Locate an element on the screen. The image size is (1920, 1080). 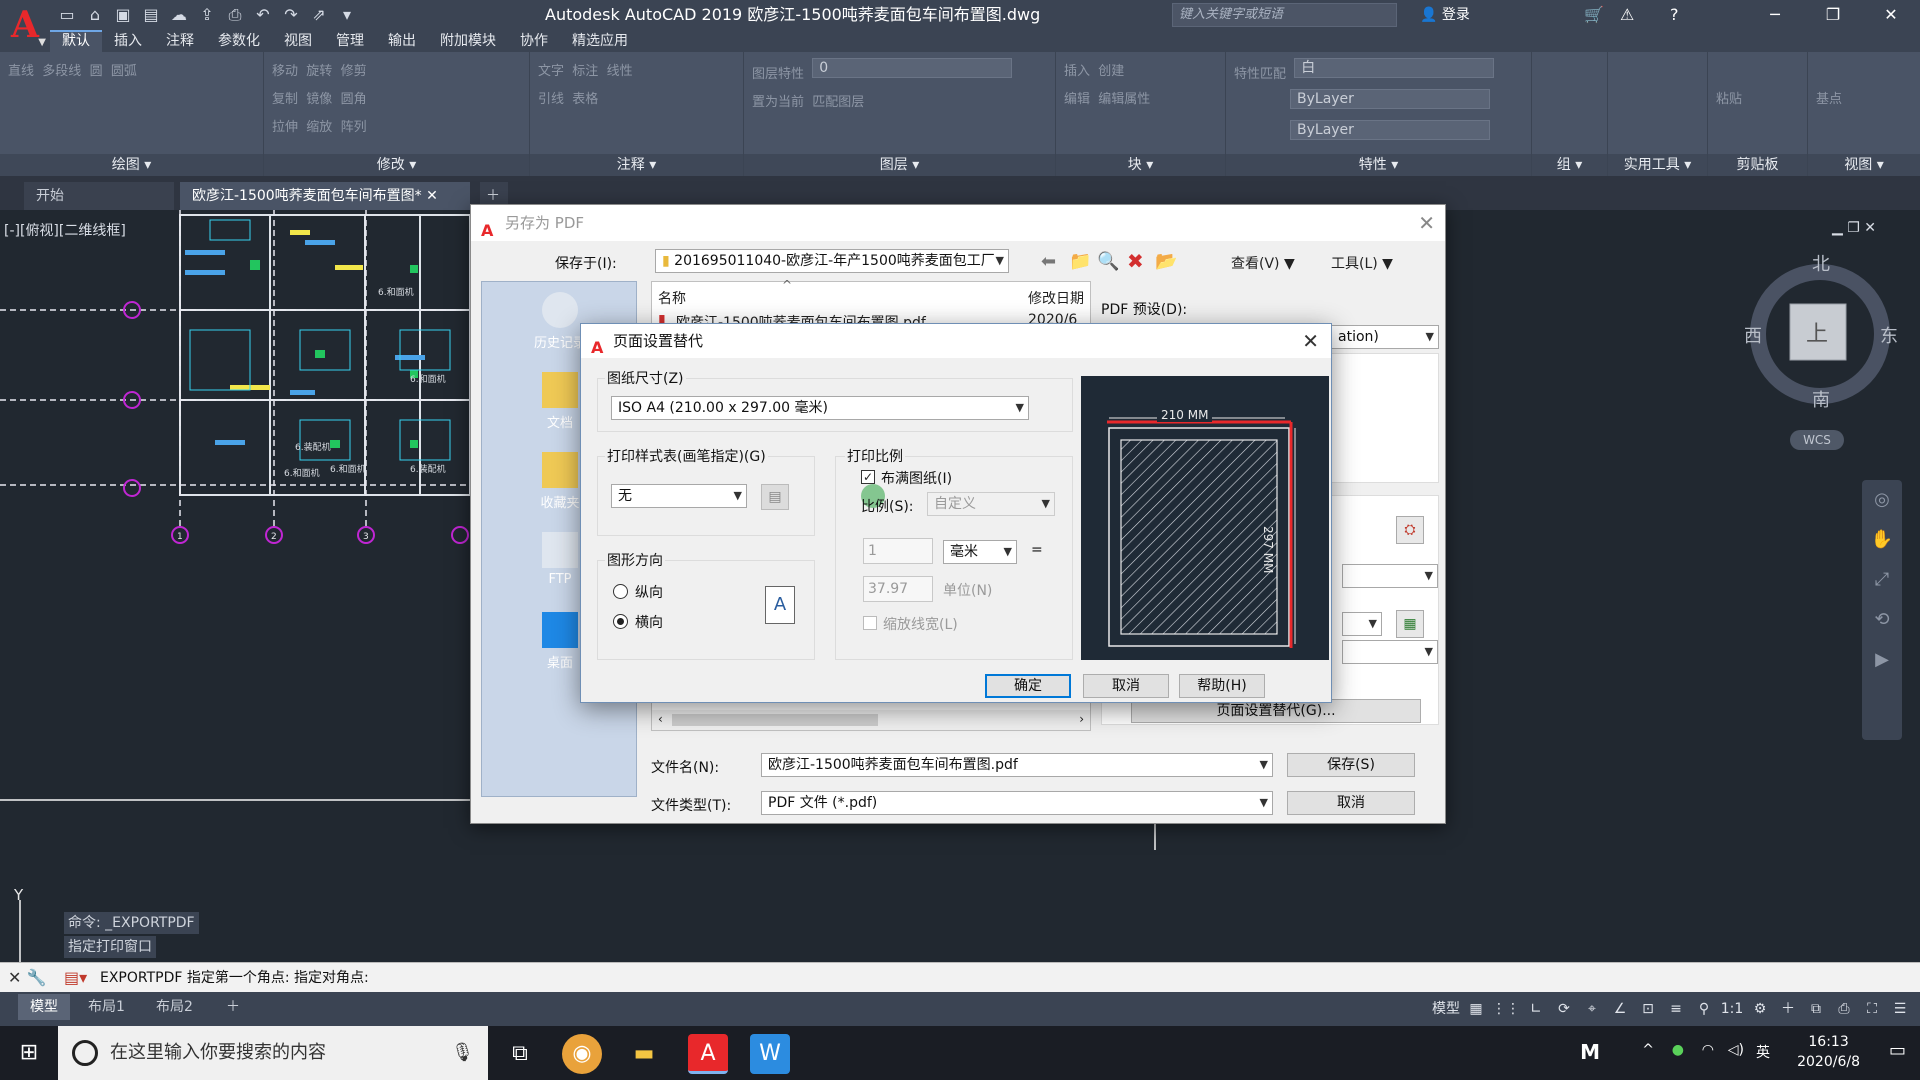
scale-value-1-input: 1 is located at coordinates (898, 551).